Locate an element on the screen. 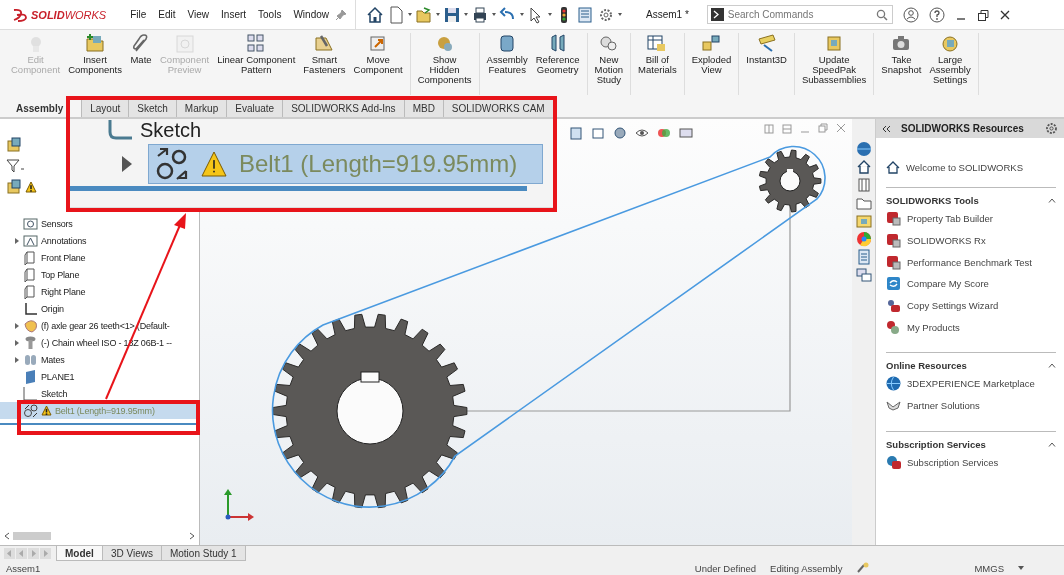 Image resolution: width=1064 pixels, height=575 pixels. units-selector: MMGS is located at coordinates (989, 568).